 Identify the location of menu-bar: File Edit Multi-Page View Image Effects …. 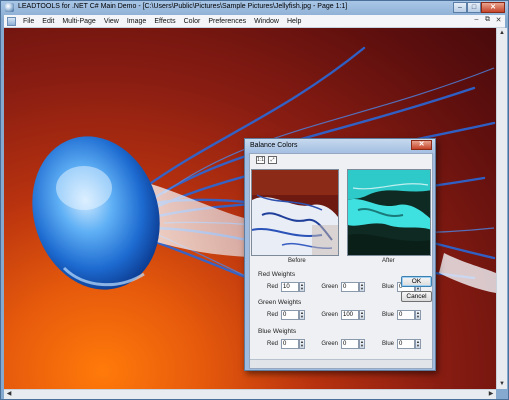
(254, 21).